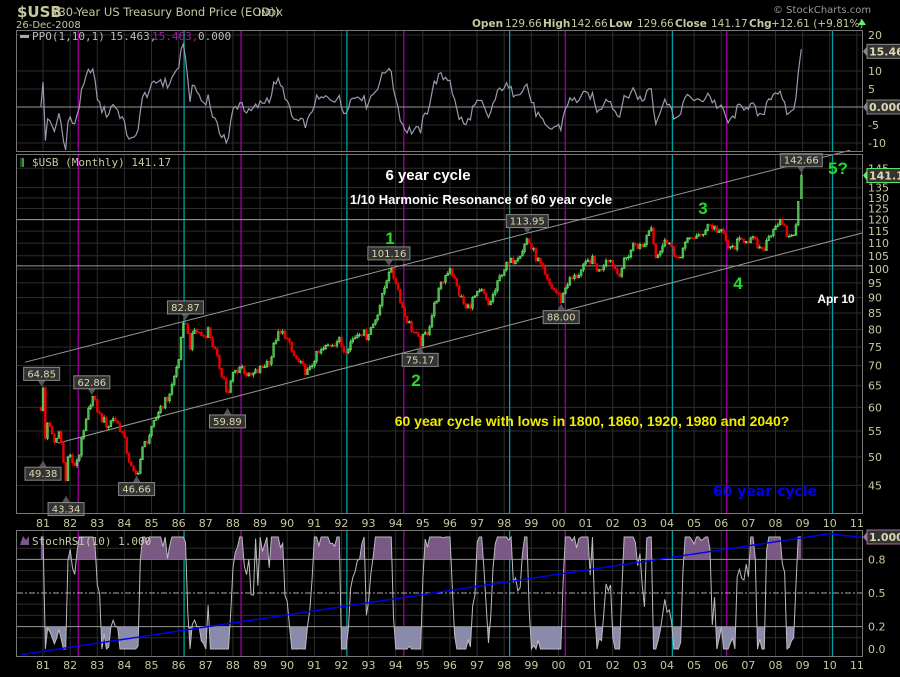 This screenshot has width=900, height=677. I want to click on ppo-tick-label: -10, so click(877, 143).